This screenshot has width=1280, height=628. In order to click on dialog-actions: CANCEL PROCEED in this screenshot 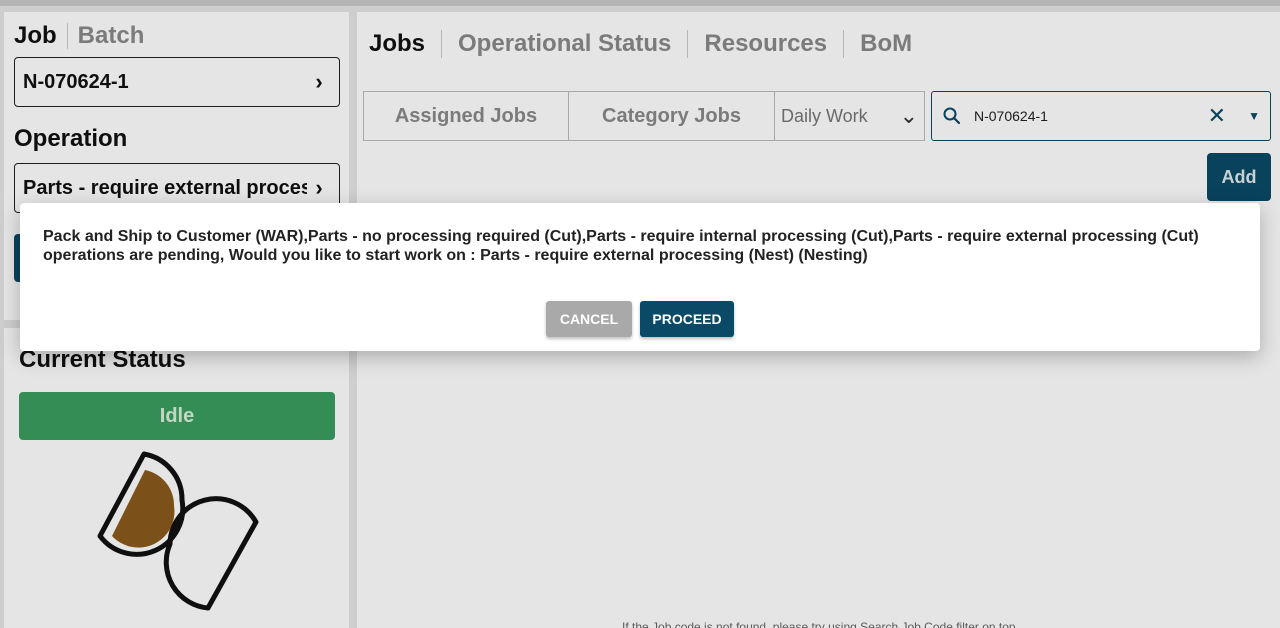, I will do `click(640, 319)`.